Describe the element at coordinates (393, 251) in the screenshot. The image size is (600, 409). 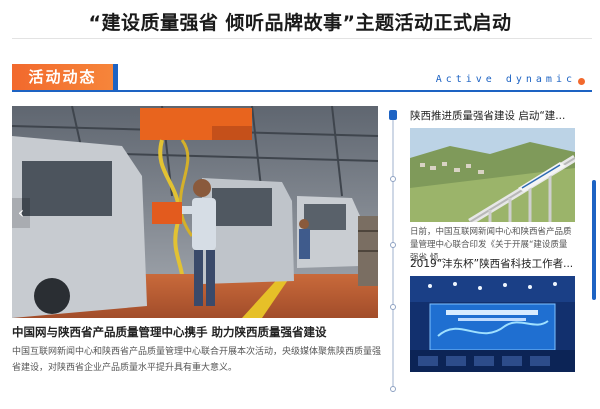
I see `scroll-track` at that location.